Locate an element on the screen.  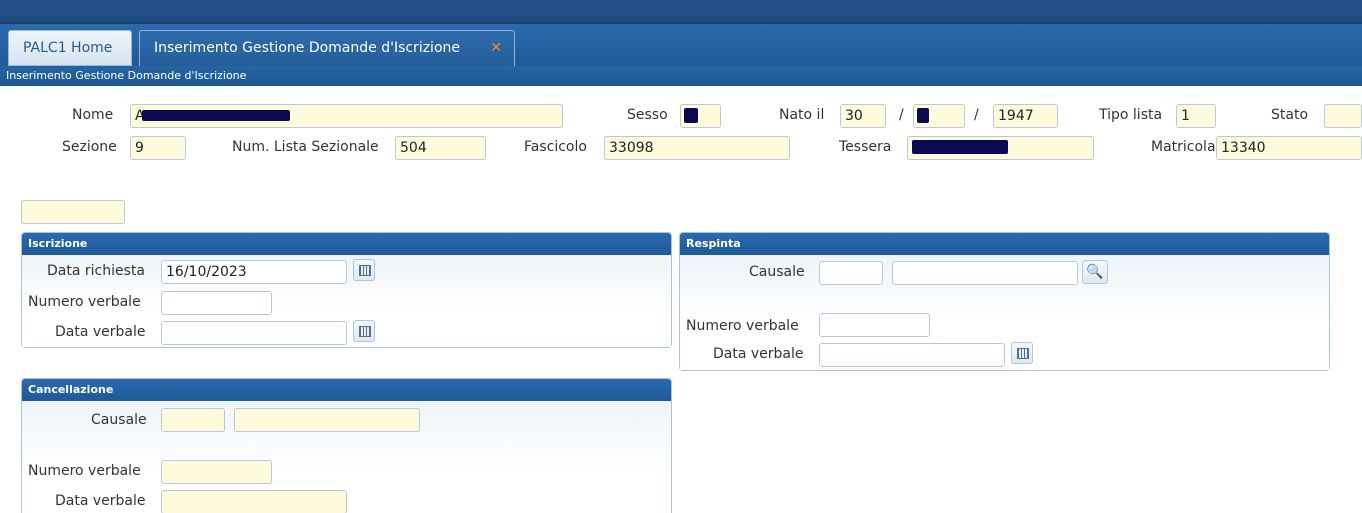
nato-il-label: Nato il is located at coordinates (802, 115).